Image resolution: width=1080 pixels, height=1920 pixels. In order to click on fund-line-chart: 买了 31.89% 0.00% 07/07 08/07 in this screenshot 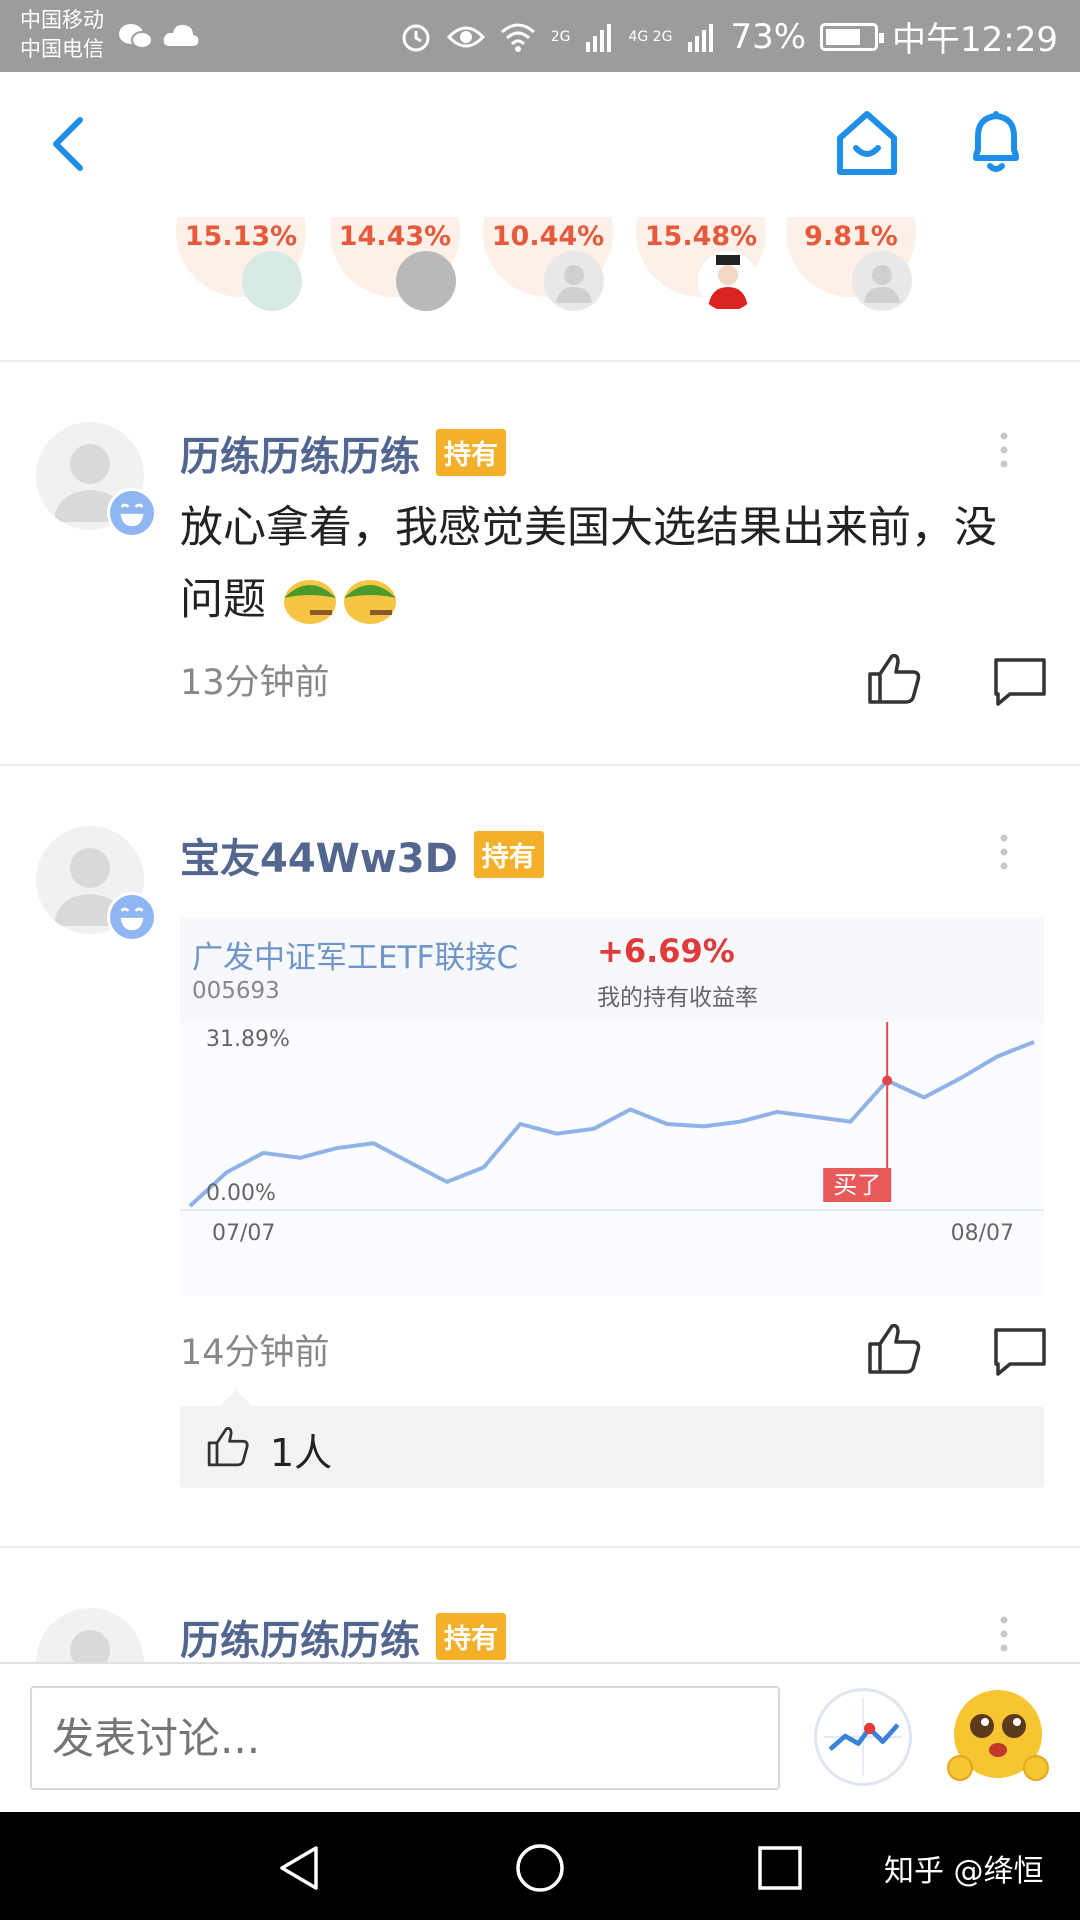, I will do `click(612, 1159)`.